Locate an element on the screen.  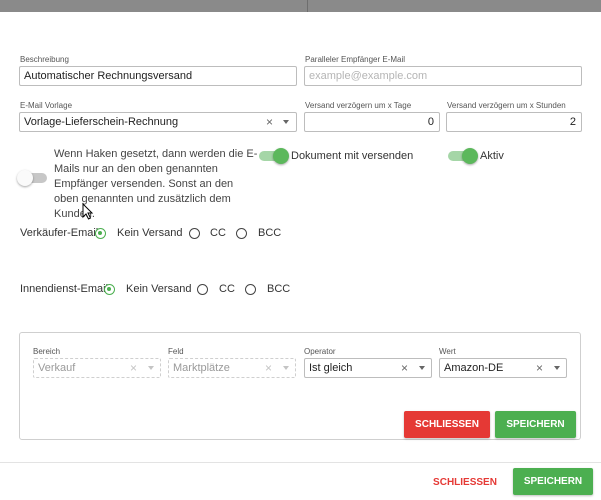
operator-select: Ist gleich × is located at coordinates (368, 368).